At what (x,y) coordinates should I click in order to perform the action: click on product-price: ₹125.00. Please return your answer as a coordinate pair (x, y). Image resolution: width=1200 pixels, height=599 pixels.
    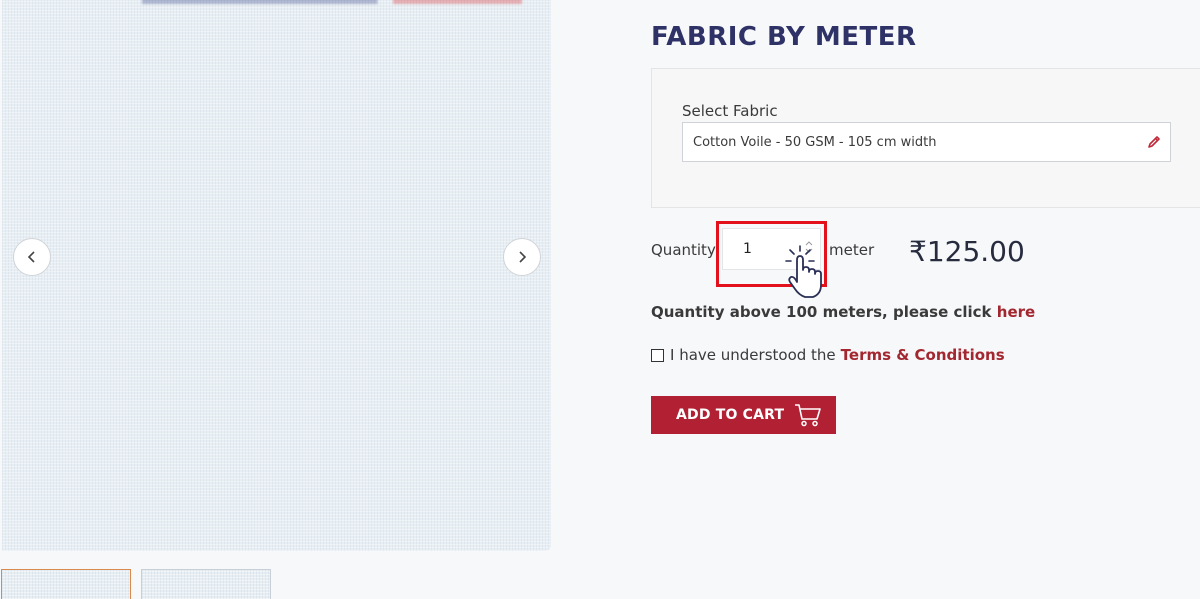
    Looking at the image, I should click on (967, 251).